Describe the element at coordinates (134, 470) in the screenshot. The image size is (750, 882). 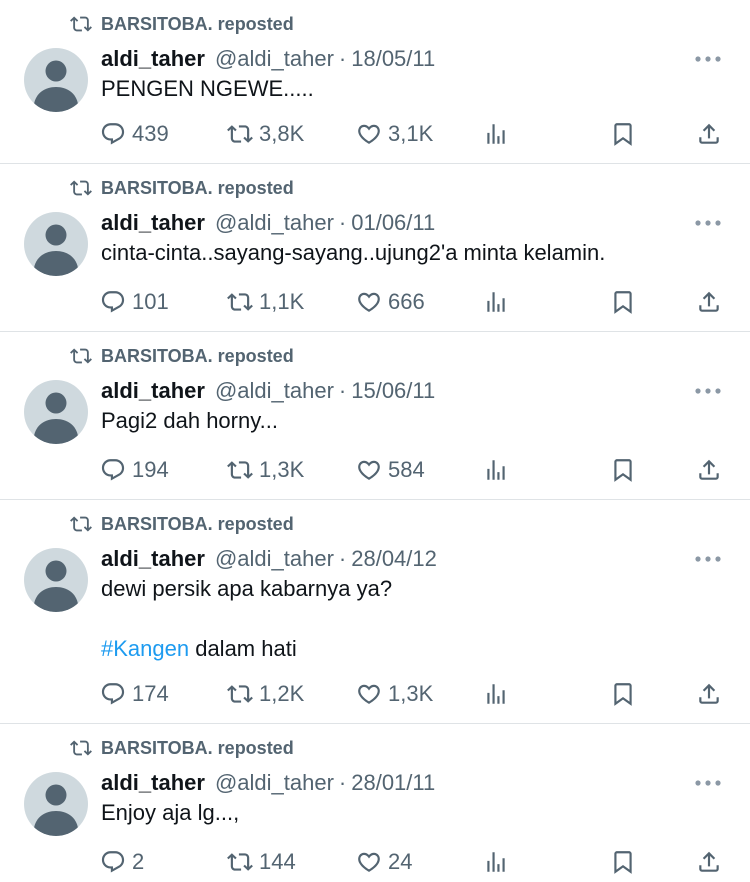
I see `reply-button: 194` at that location.